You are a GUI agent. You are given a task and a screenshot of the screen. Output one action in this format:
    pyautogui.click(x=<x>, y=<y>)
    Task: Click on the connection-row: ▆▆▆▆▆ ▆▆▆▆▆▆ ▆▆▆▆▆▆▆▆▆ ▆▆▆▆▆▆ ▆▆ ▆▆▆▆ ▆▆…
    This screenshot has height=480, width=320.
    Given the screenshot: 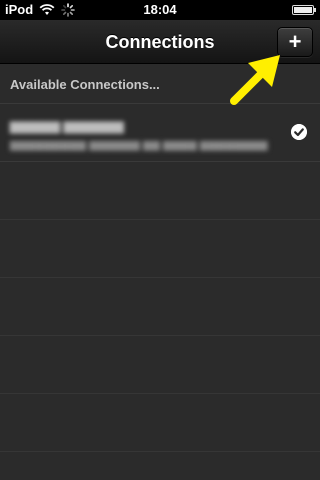 What is the action you would take?
    pyautogui.click(x=160, y=133)
    